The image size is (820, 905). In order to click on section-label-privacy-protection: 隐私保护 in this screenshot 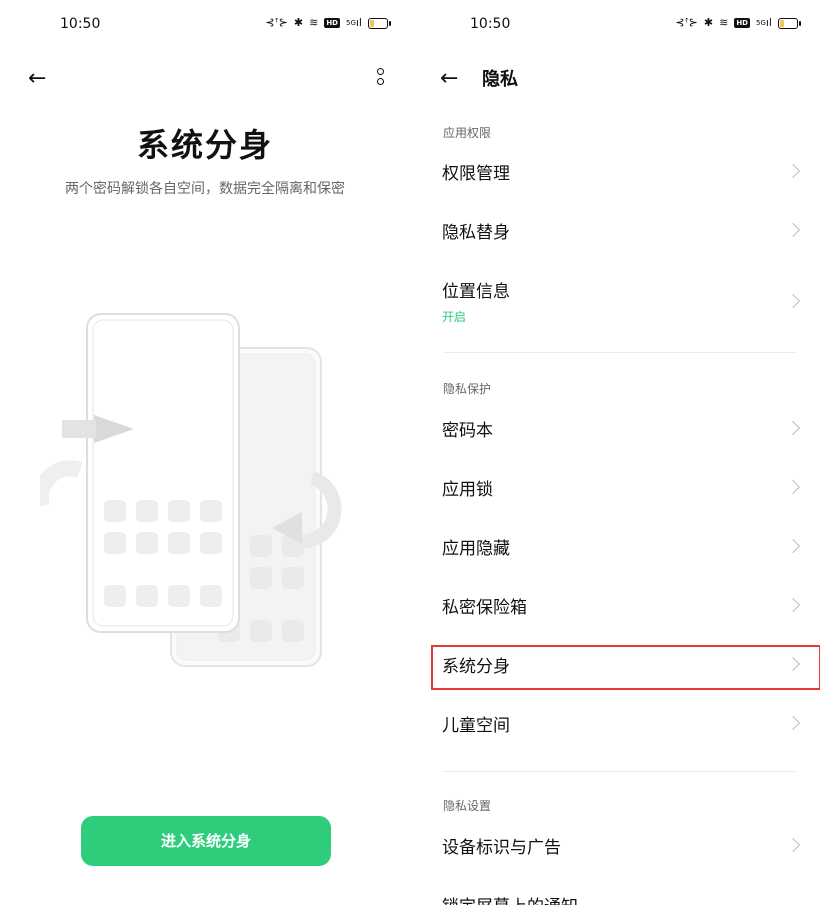, I will do `click(467, 389)`.